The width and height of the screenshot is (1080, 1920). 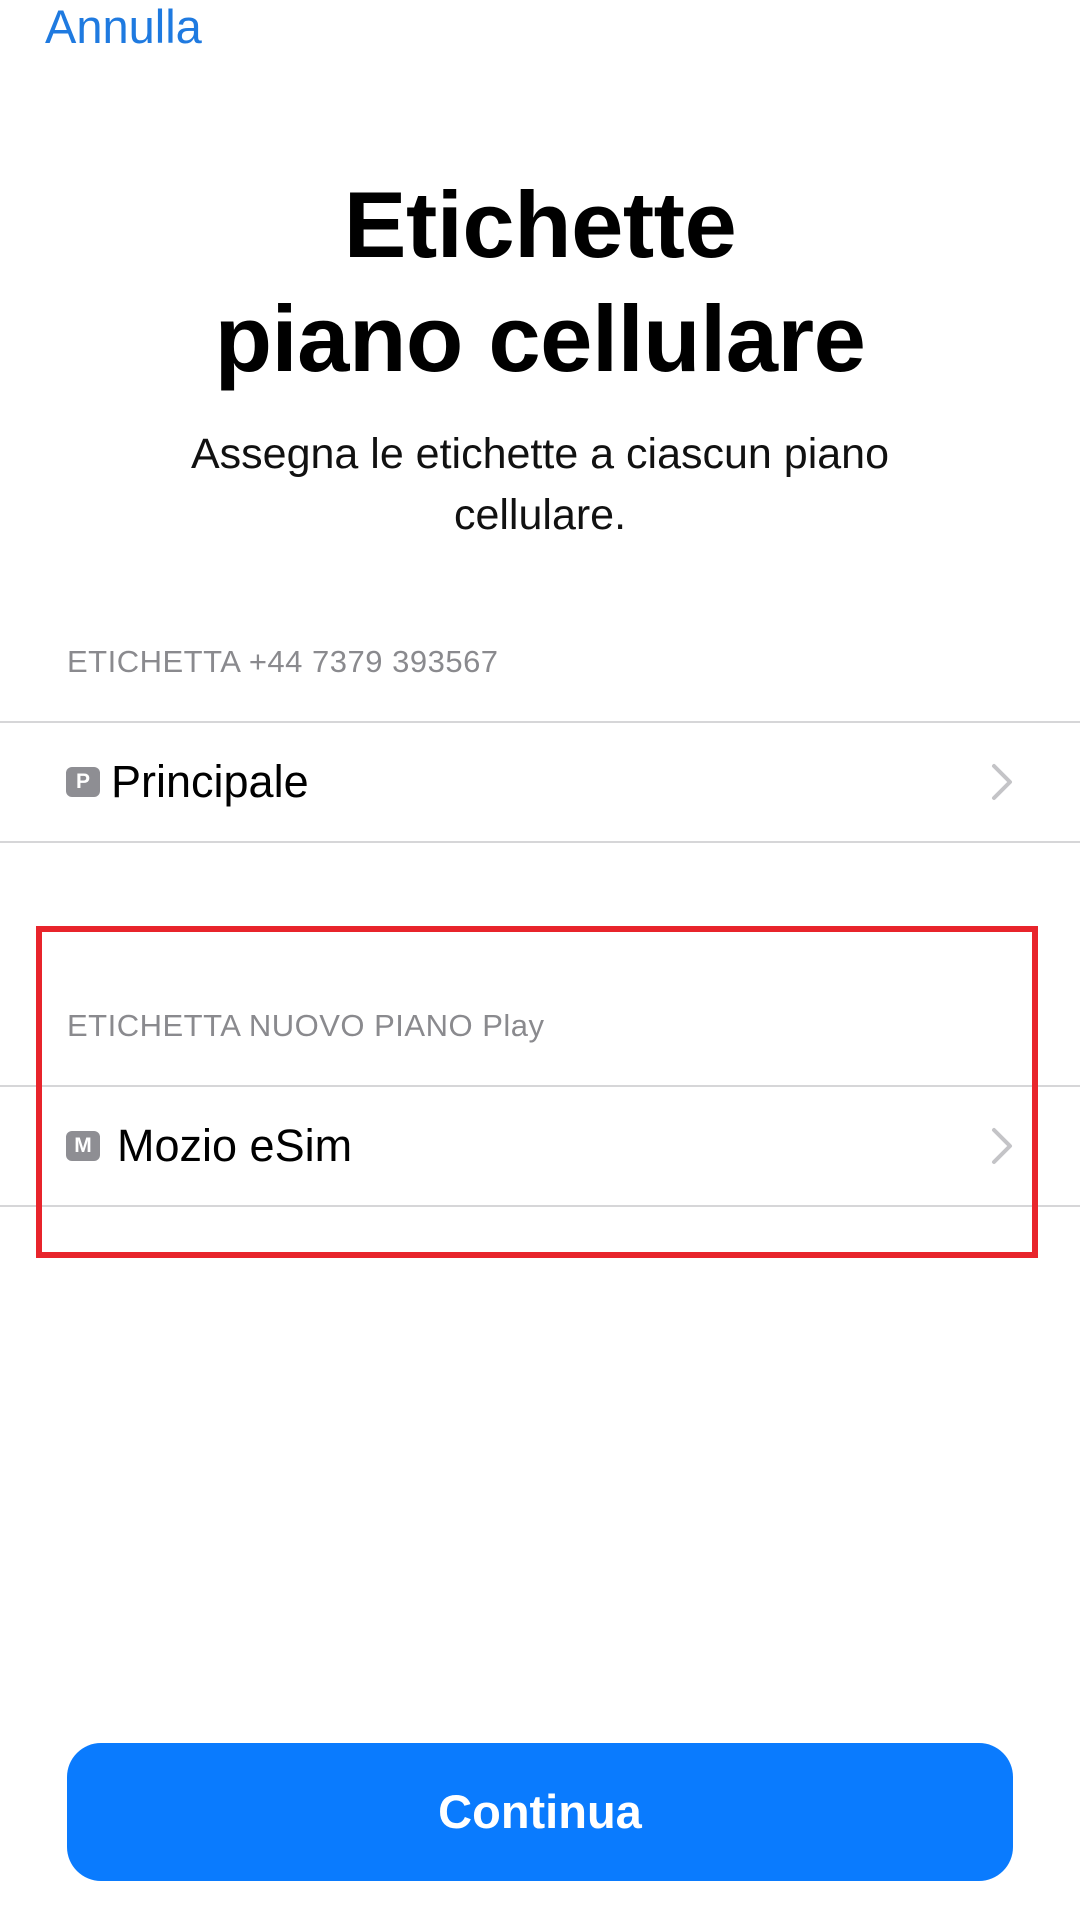 I want to click on cancel-button: Annulla, so click(x=123, y=27).